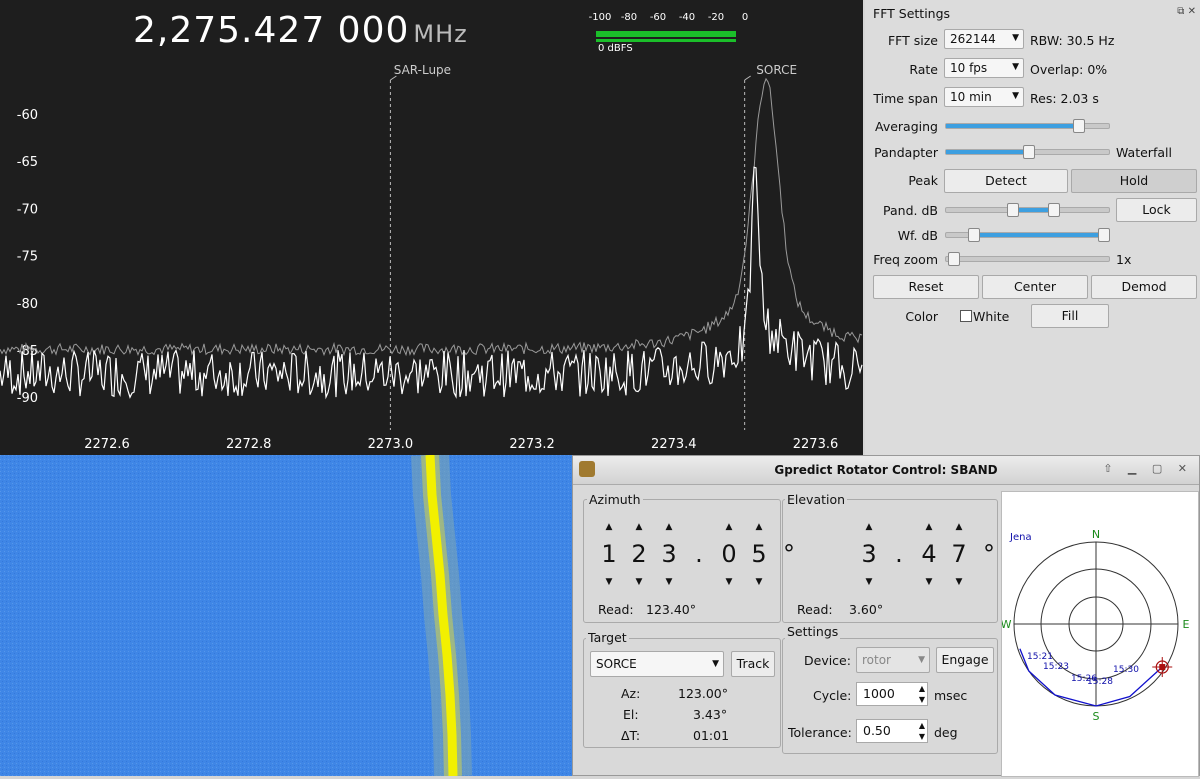 Image resolution: width=1200 pixels, height=779 pixels. I want to click on freq-zoom-value: 1x, so click(1124, 259).